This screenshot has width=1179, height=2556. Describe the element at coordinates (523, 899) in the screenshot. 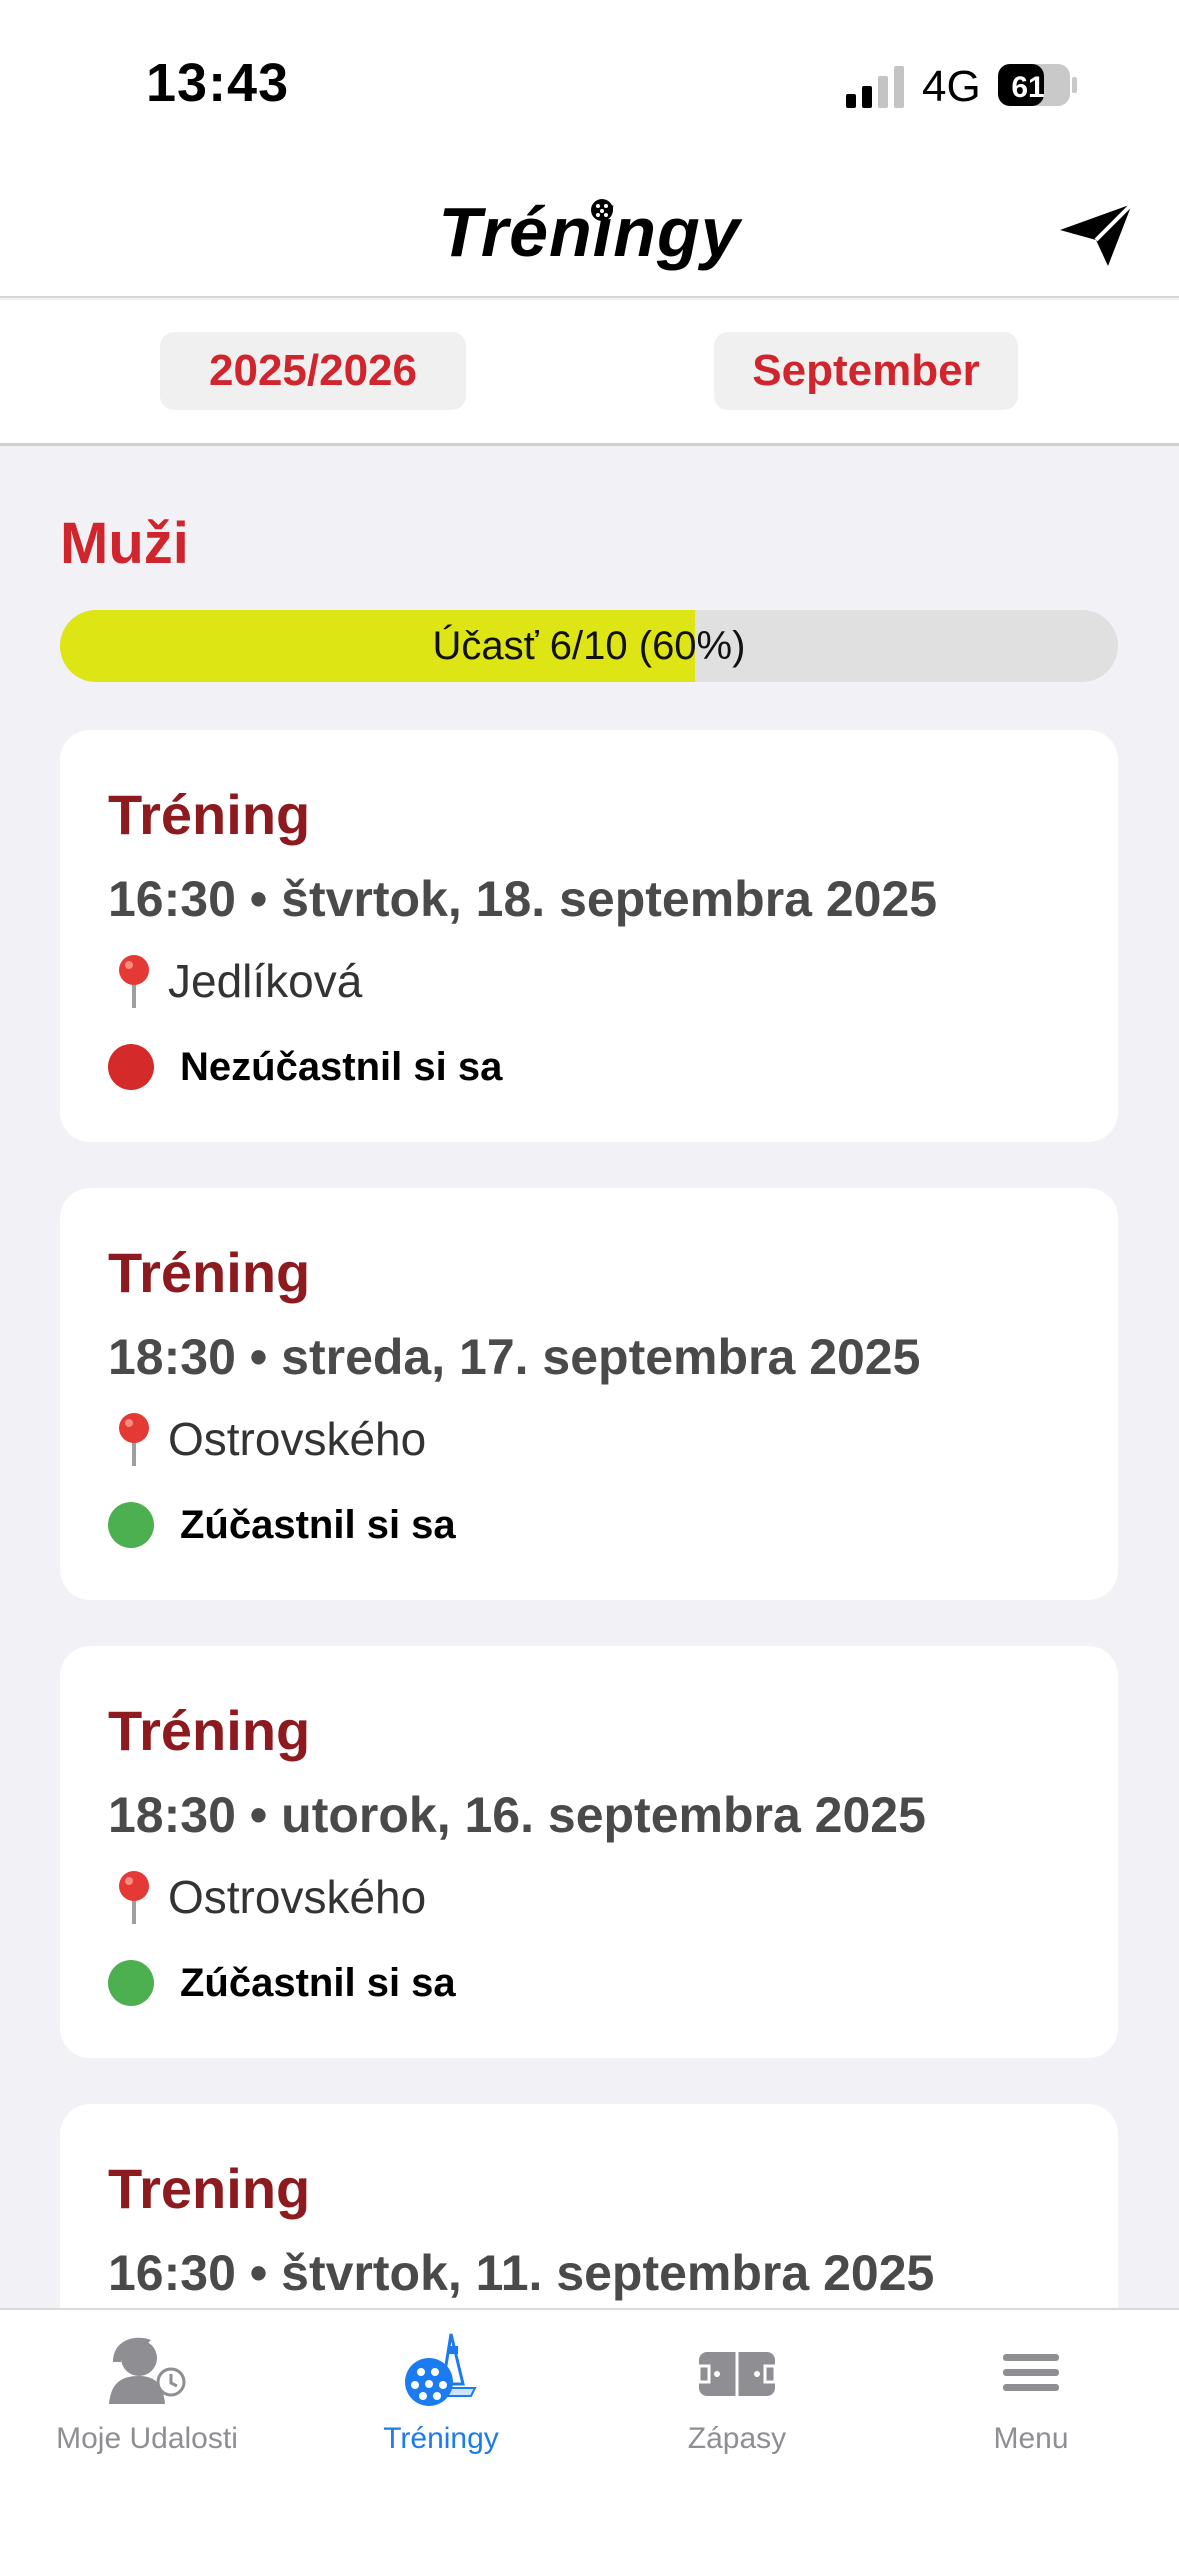

I see `event-datetime: 16:30 • štvrtok, 18. septembra 2025` at that location.